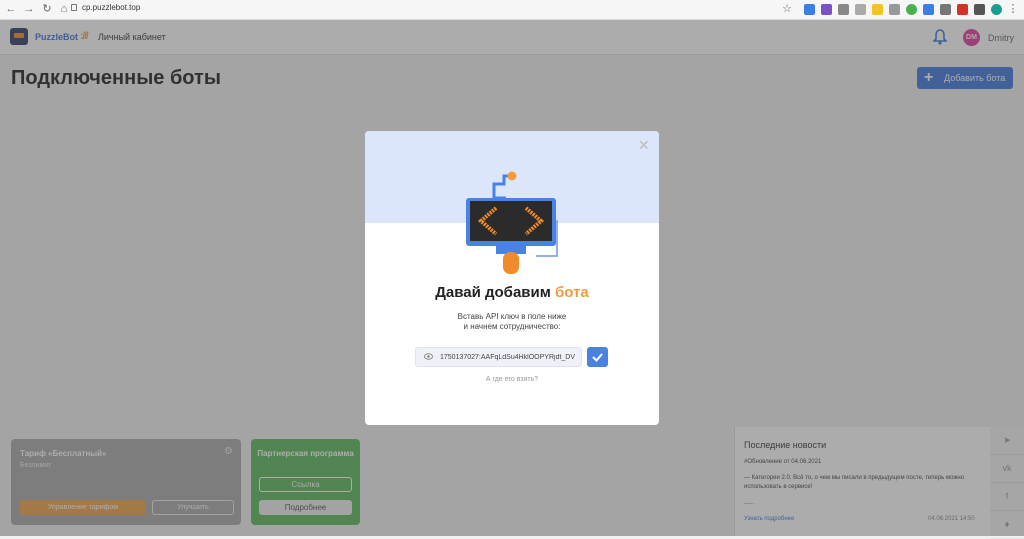  Describe the element at coordinates (512, 379) in the screenshot. I see `where-to-get-link: А где его взять?` at that location.